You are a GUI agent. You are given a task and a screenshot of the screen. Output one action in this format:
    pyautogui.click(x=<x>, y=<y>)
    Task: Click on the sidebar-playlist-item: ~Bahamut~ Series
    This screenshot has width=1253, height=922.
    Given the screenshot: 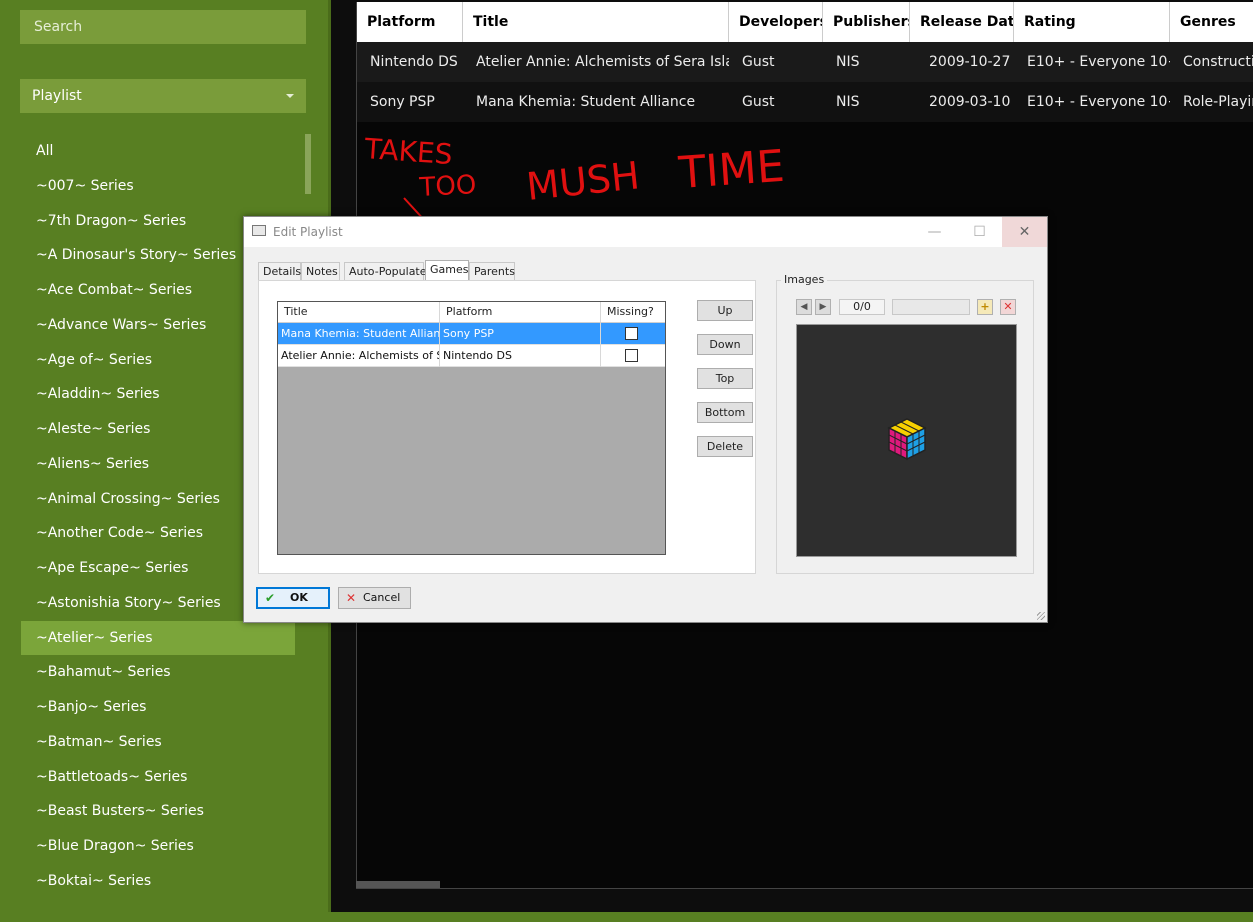 What is the action you would take?
    pyautogui.click(x=158, y=672)
    